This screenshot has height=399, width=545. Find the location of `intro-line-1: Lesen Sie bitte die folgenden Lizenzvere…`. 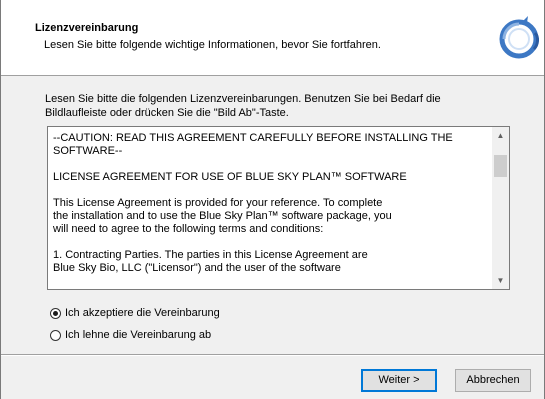

intro-line-1: Lesen Sie bitte die folgenden Lizenzvere… is located at coordinates (243, 99).